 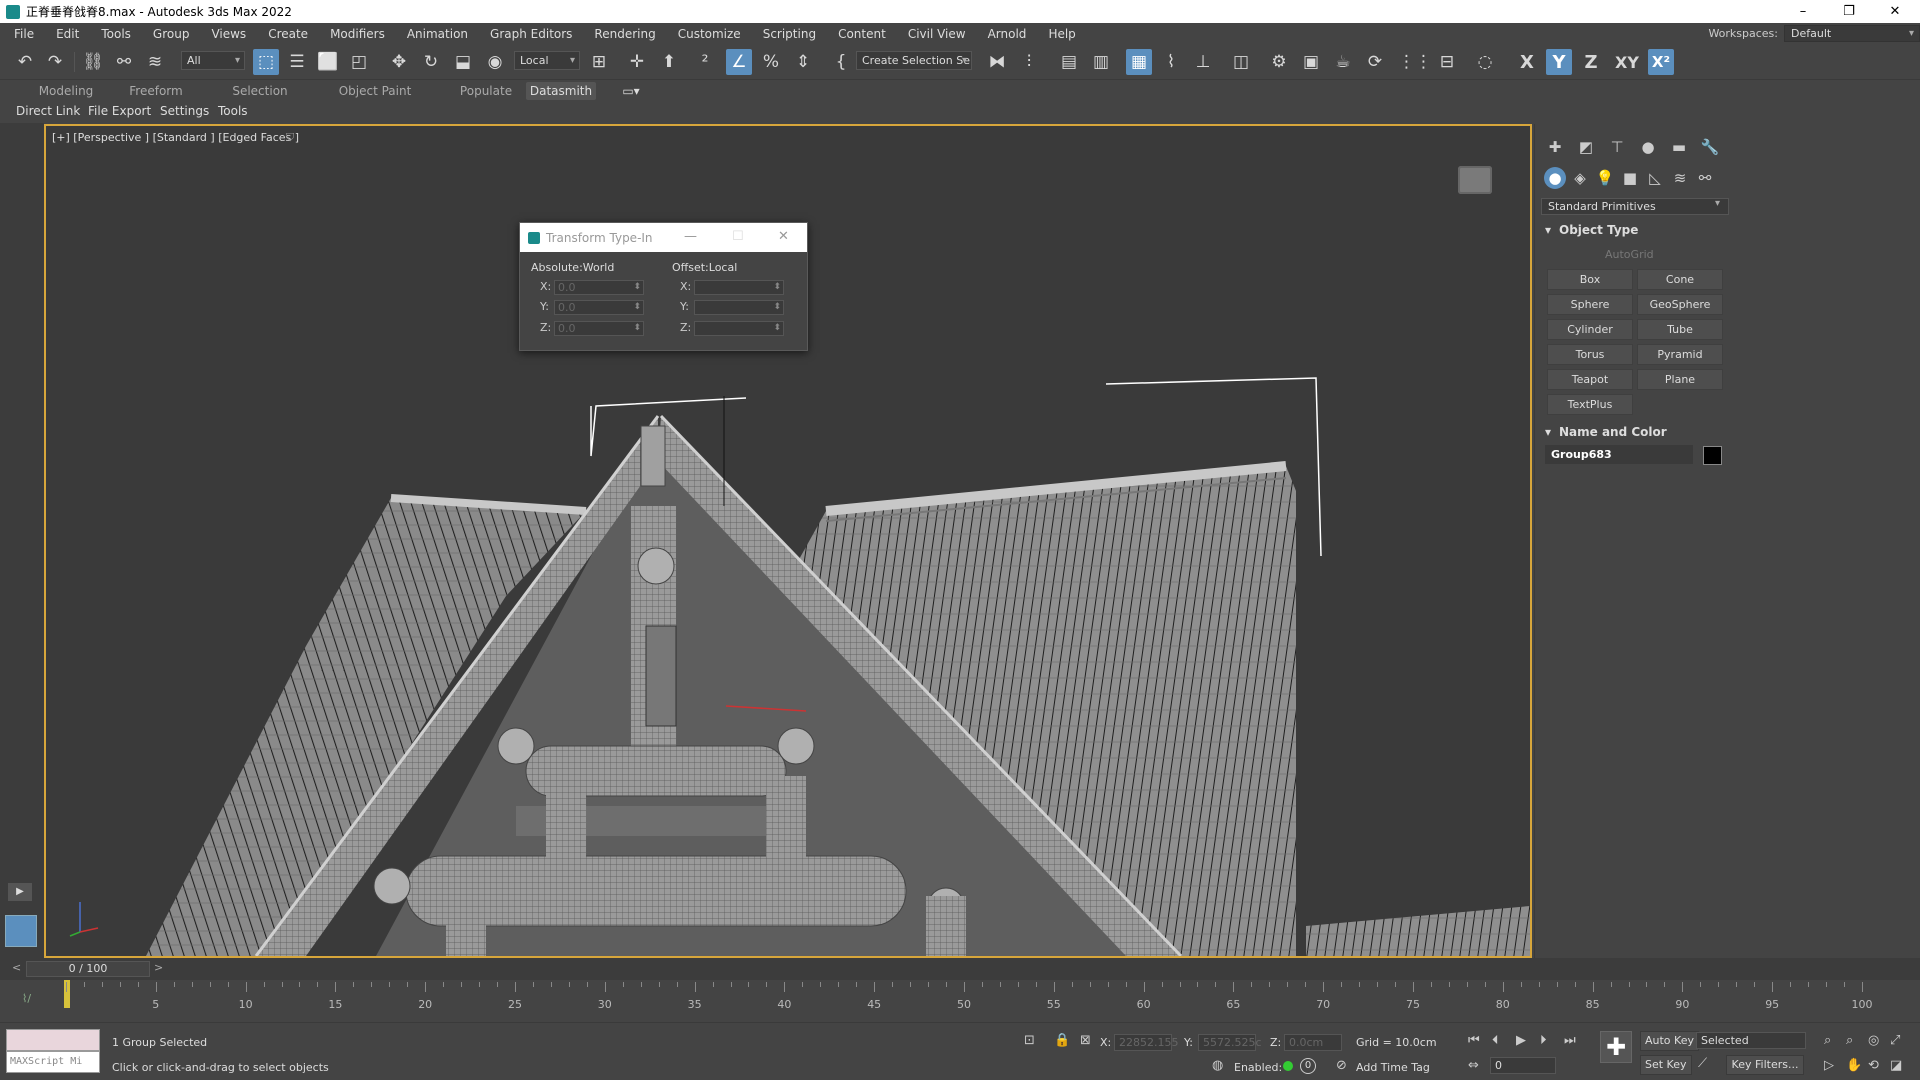 What do you see at coordinates (53, 1062) in the screenshot?
I see `maxscript-input: MAXScript Mi` at bounding box center [53, 1062].